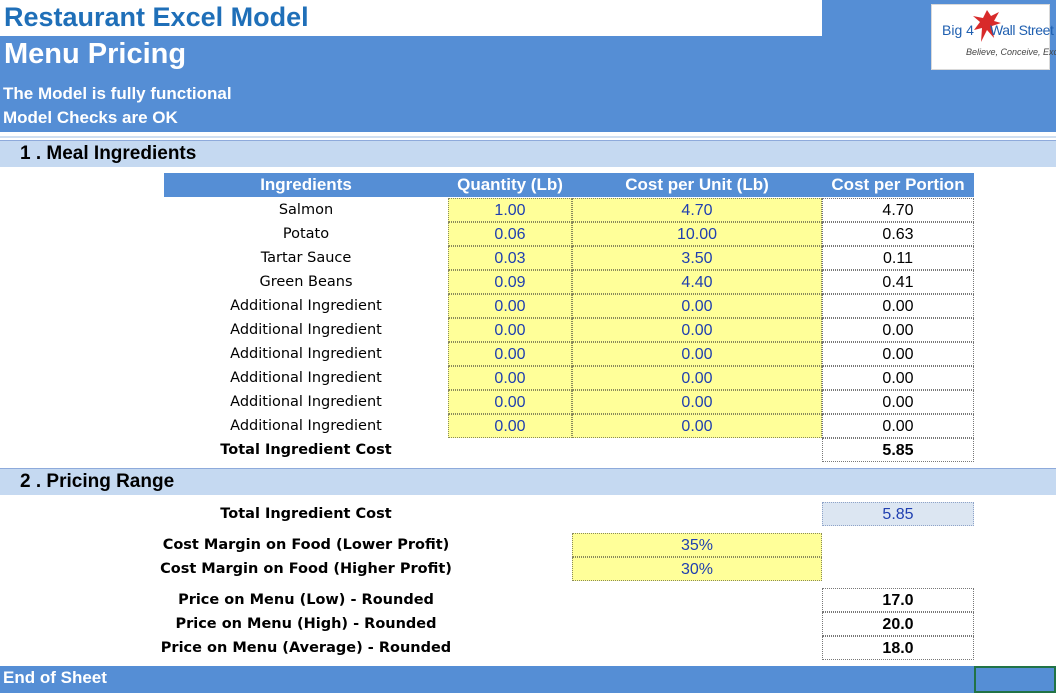 The image size is (1056, 693). Describe the element at coordinates (55, 677) in the screenshot. I see `end-of-sheet-label: End of Sheet` at that location.